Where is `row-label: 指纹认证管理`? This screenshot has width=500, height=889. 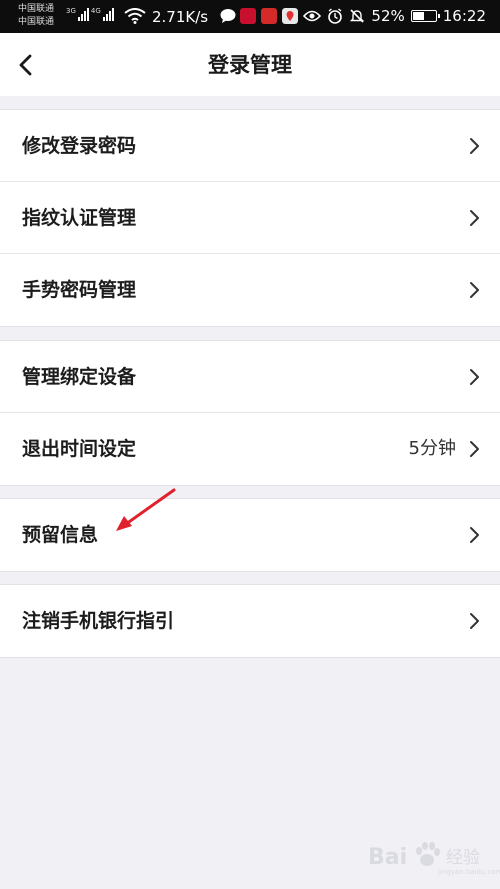
row-label: 指纹认证管理 is located at coordinates (79, 218).